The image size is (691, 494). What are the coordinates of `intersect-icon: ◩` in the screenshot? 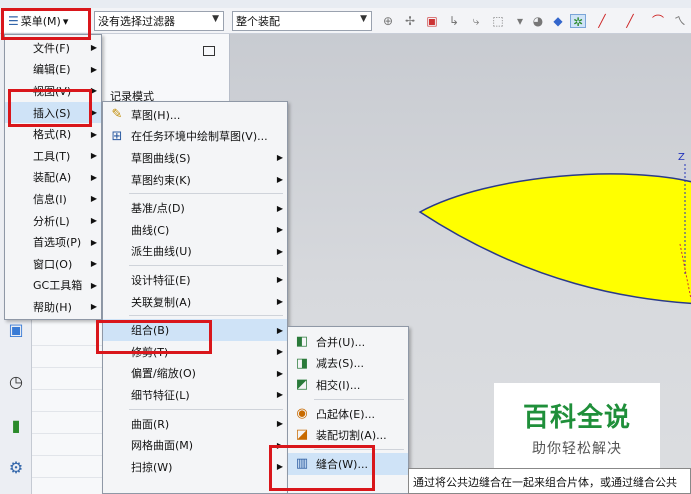 It's located at (302, 385).